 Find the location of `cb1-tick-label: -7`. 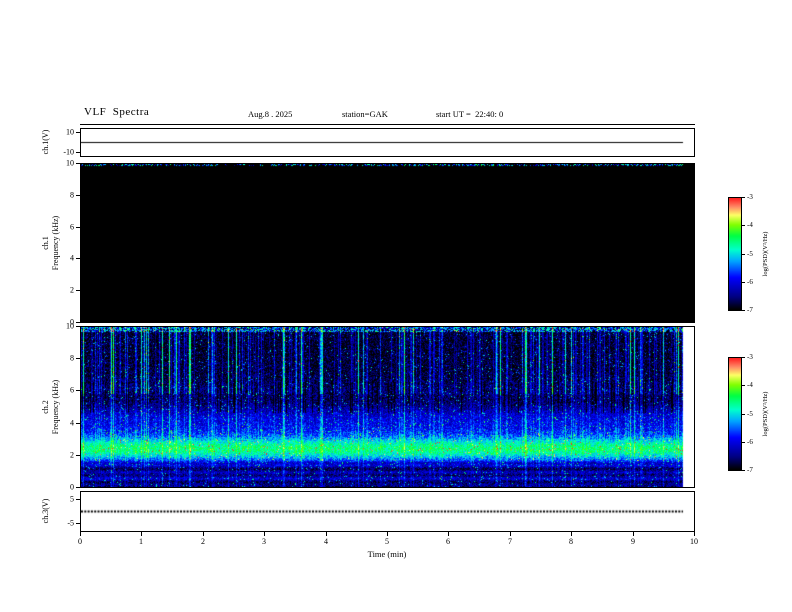

cb1-tick-label: -7 is located at coordinates (750, 310).